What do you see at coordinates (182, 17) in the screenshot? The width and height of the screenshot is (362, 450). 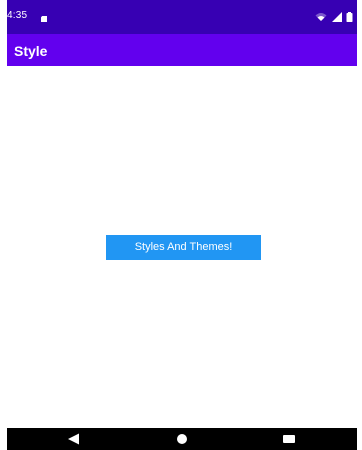 I see `status-bar: 4:35` at bounding box center [182, 17].